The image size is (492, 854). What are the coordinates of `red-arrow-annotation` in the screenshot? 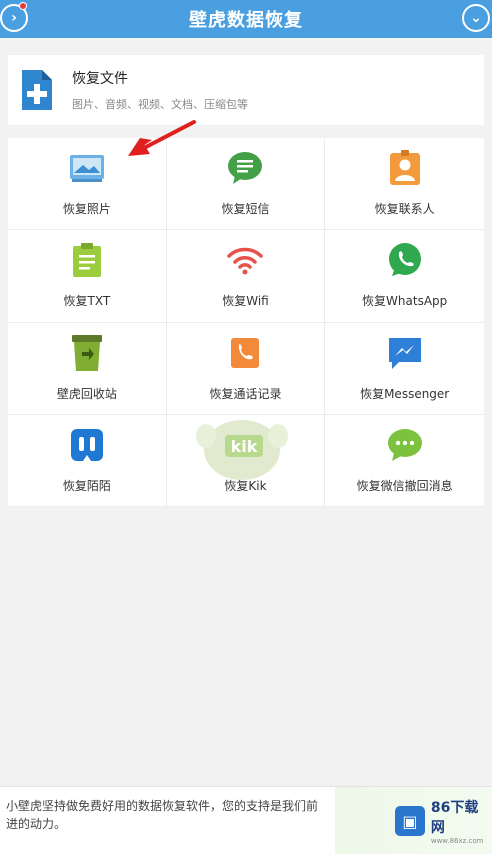 It's located at (162, 138).